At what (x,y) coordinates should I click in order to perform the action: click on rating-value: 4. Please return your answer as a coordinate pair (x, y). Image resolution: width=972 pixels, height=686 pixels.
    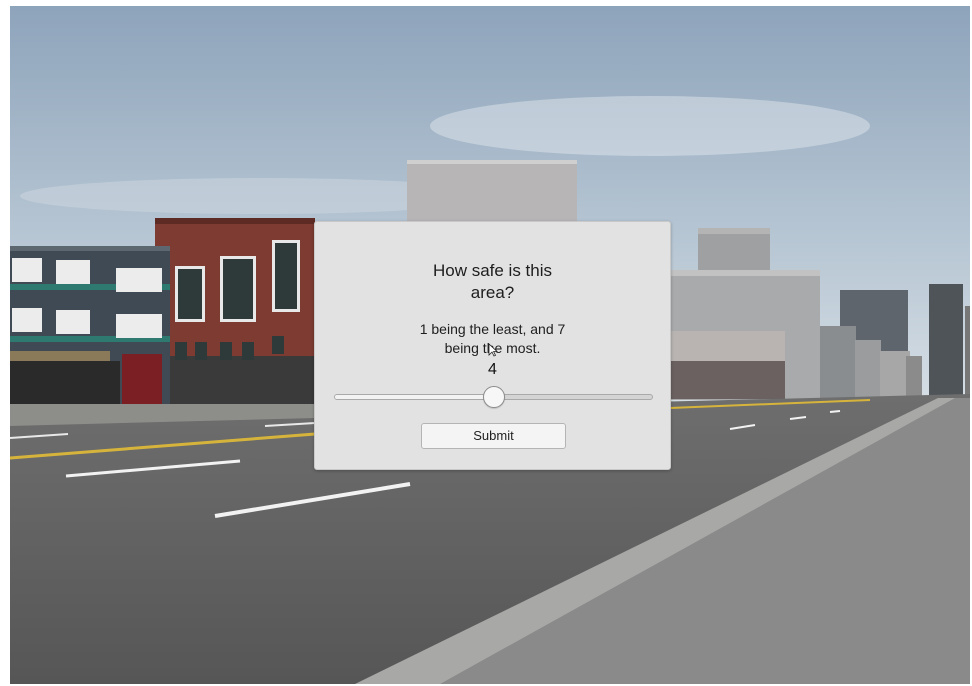
    Looking at the image, I should click on (492, 369).